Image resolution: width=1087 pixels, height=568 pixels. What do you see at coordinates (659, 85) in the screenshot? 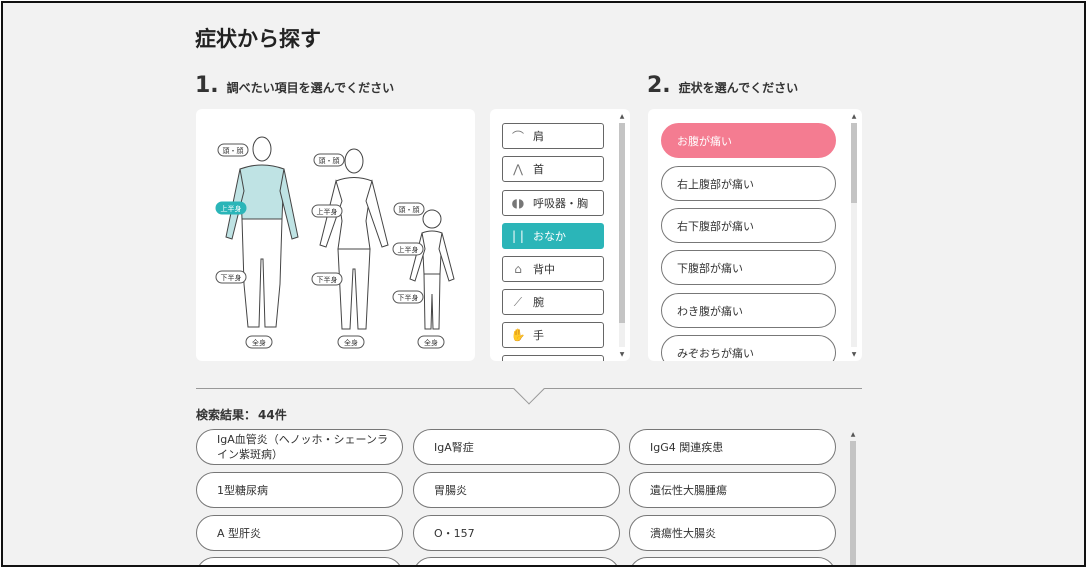
I see `step2-number: 2.` at bounding box center [659, 85].